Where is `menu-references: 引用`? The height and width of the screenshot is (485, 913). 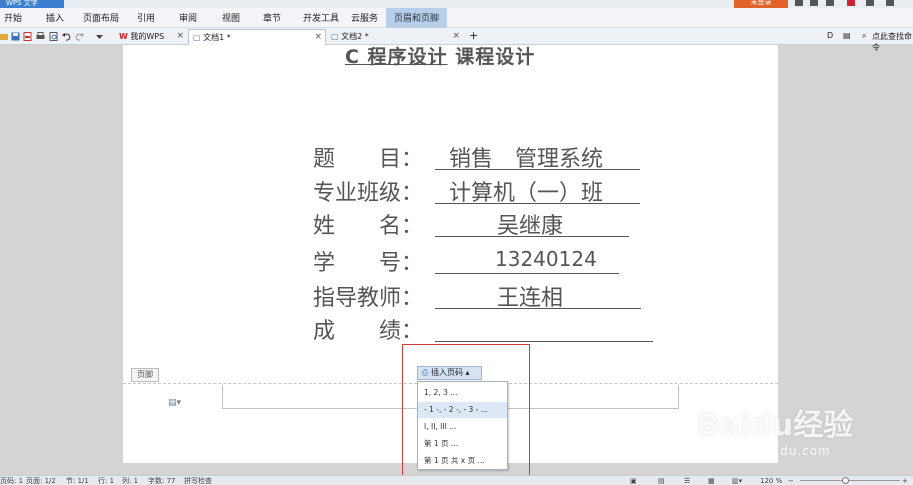 menu-references: 引用 is located at coordinates (146, 18).